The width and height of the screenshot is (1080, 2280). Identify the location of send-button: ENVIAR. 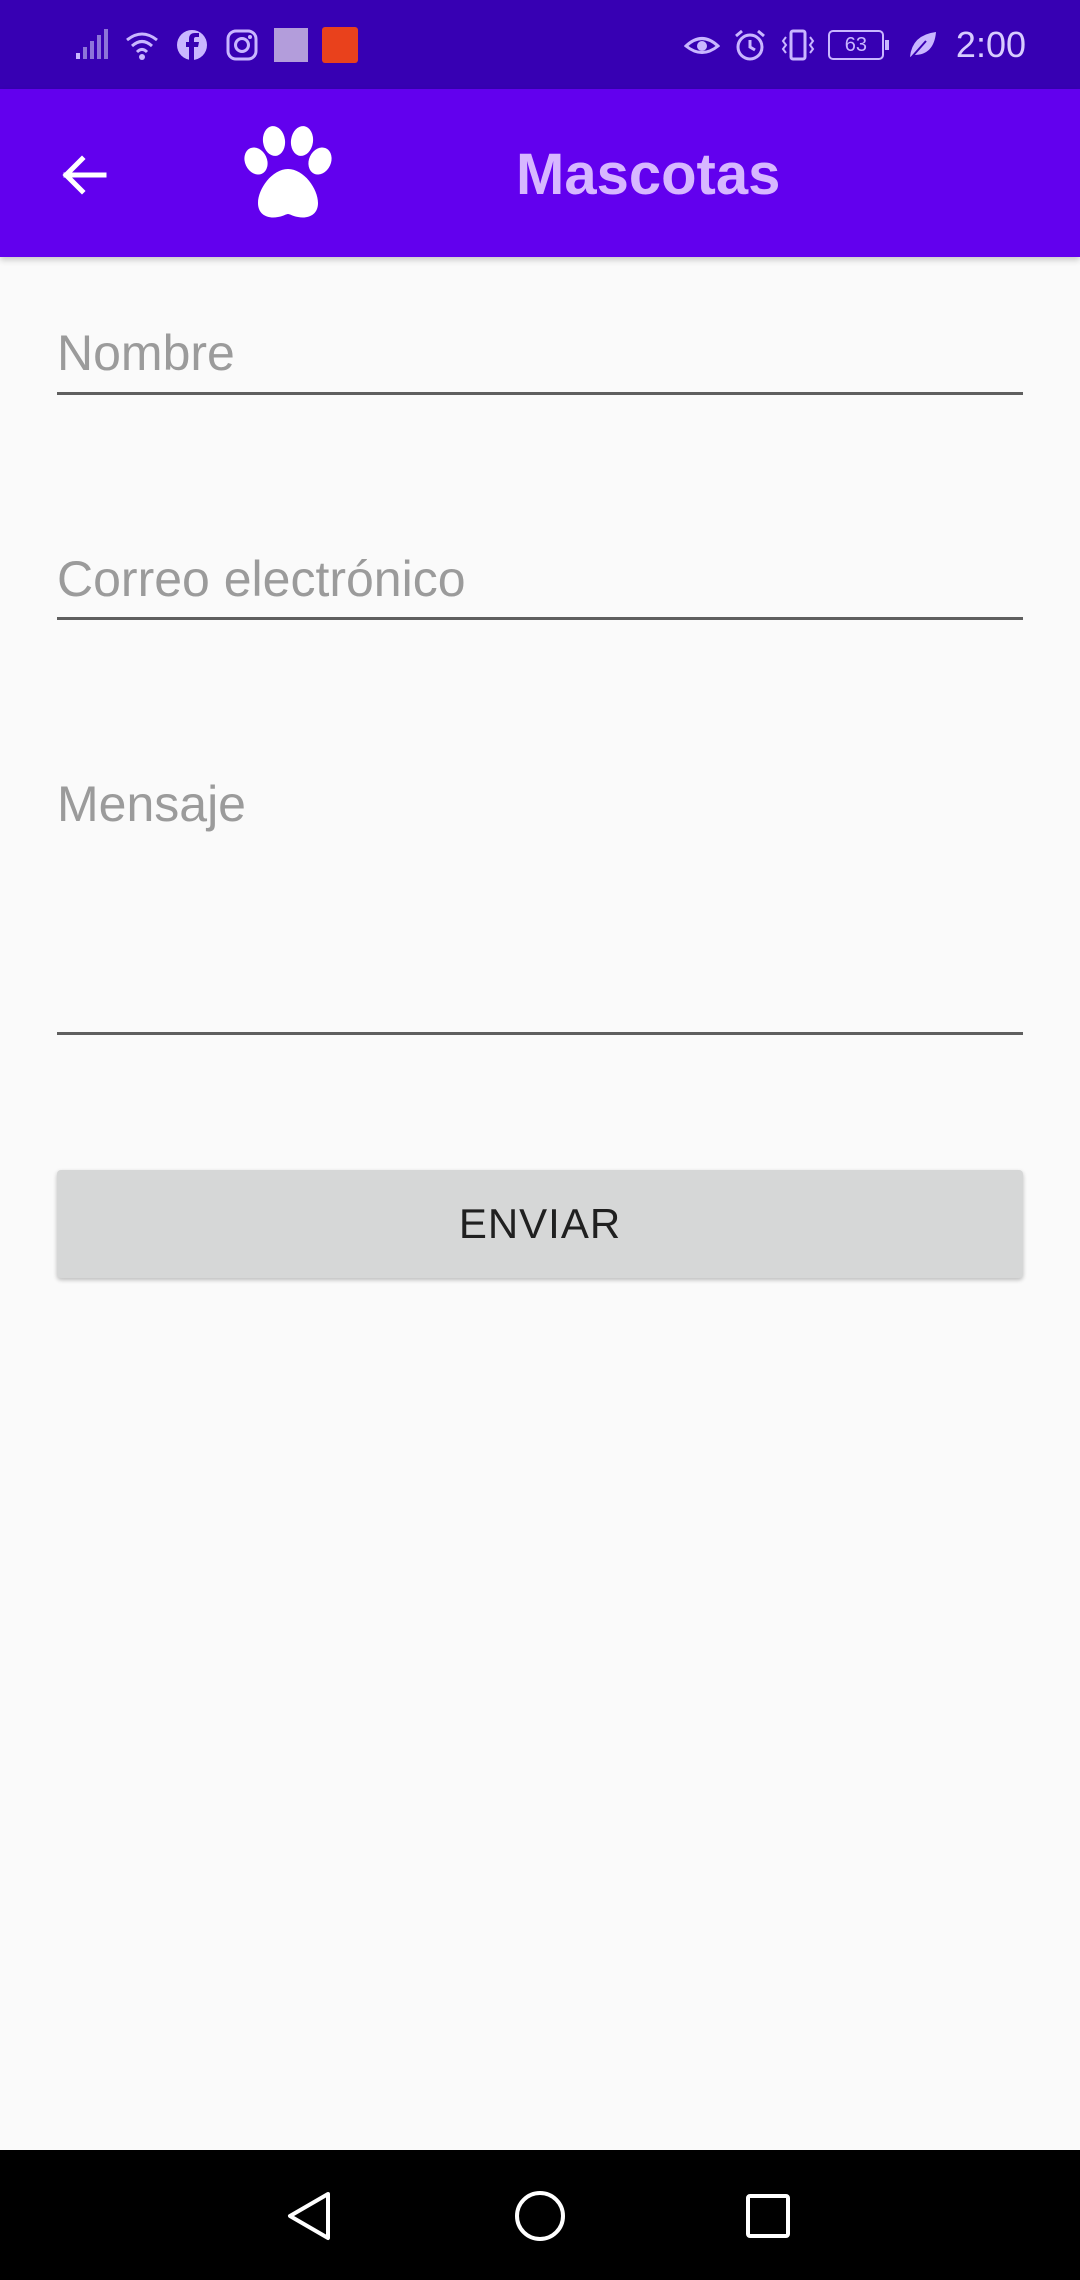
(540, 1224).